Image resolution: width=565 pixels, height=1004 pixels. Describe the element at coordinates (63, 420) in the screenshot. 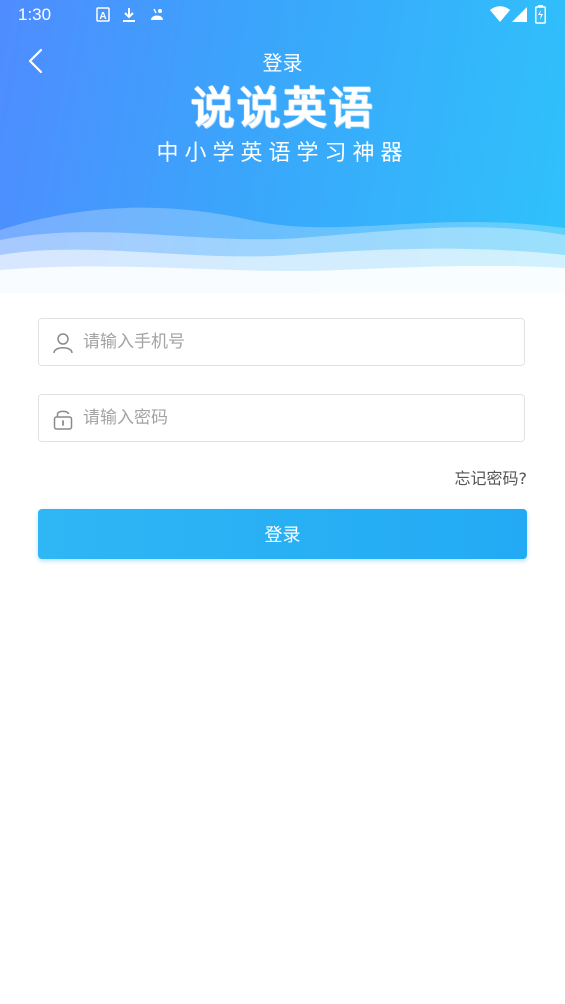

I see `lock-icon` at that location.